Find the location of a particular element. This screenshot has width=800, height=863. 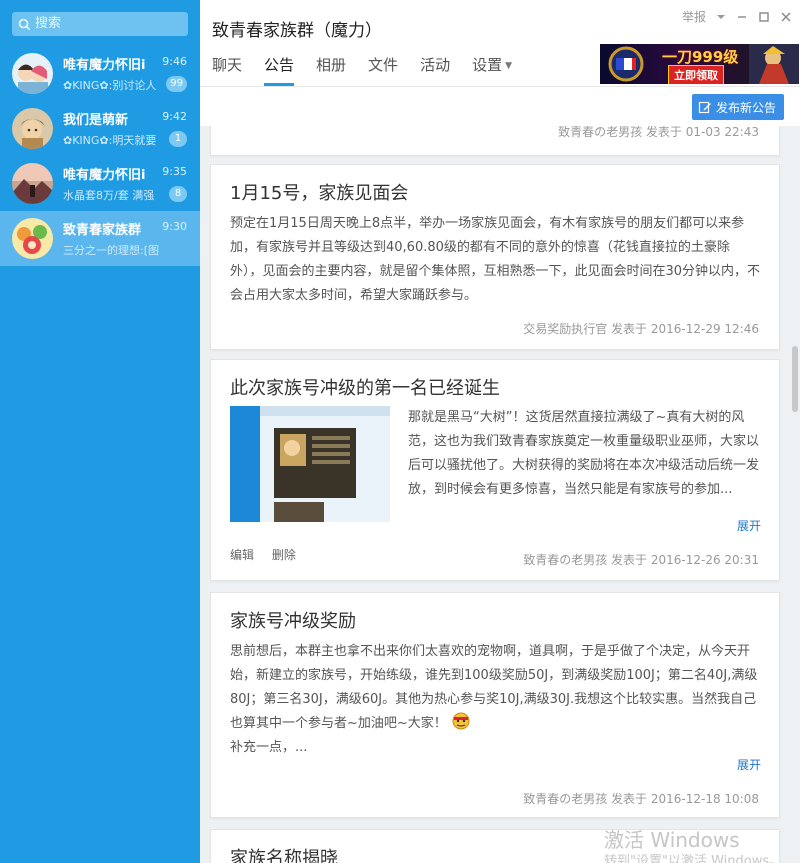

post-meta: 交易奖励执行官 发表于 2016-12-29 12:46 is located at coordinates (641, 329).